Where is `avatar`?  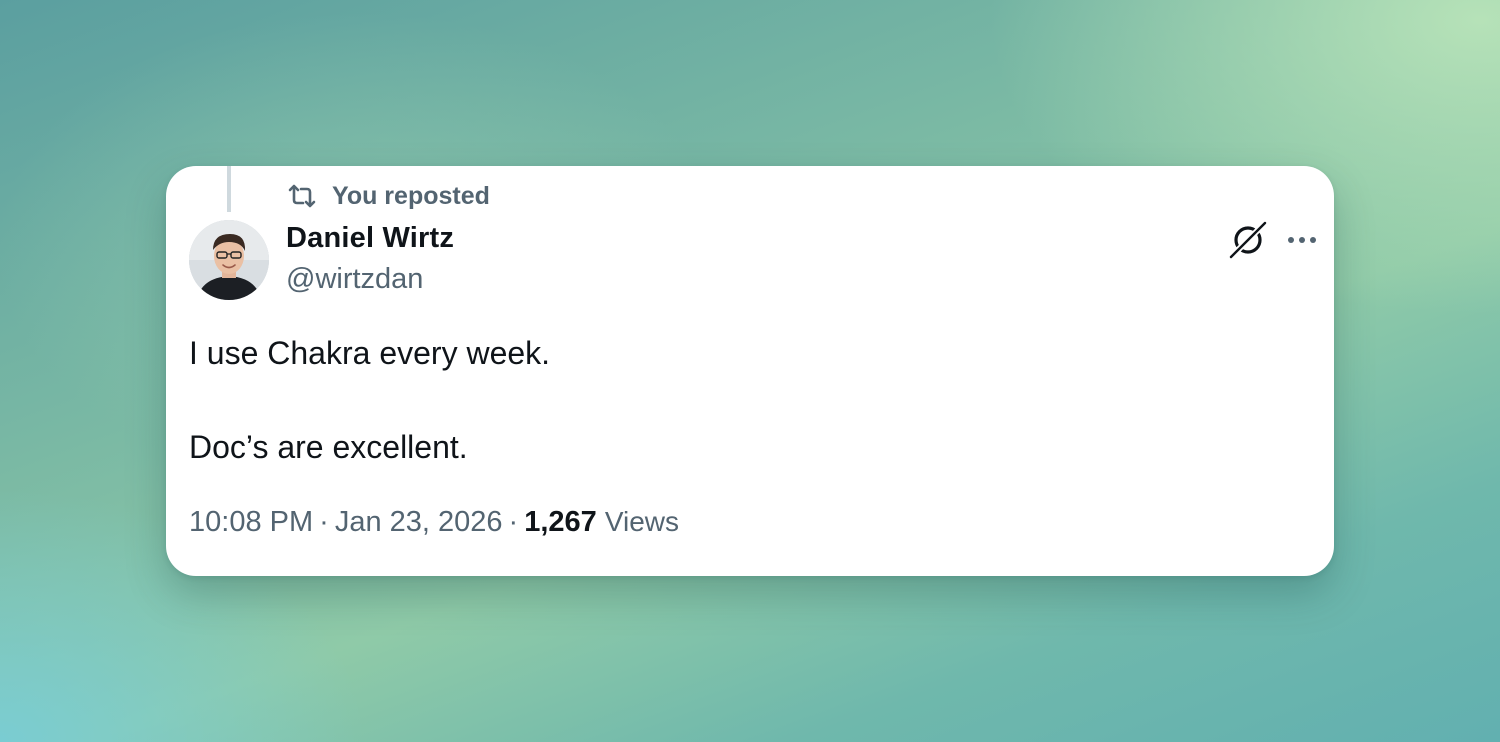
avatar is located at coordinates (229, 260).